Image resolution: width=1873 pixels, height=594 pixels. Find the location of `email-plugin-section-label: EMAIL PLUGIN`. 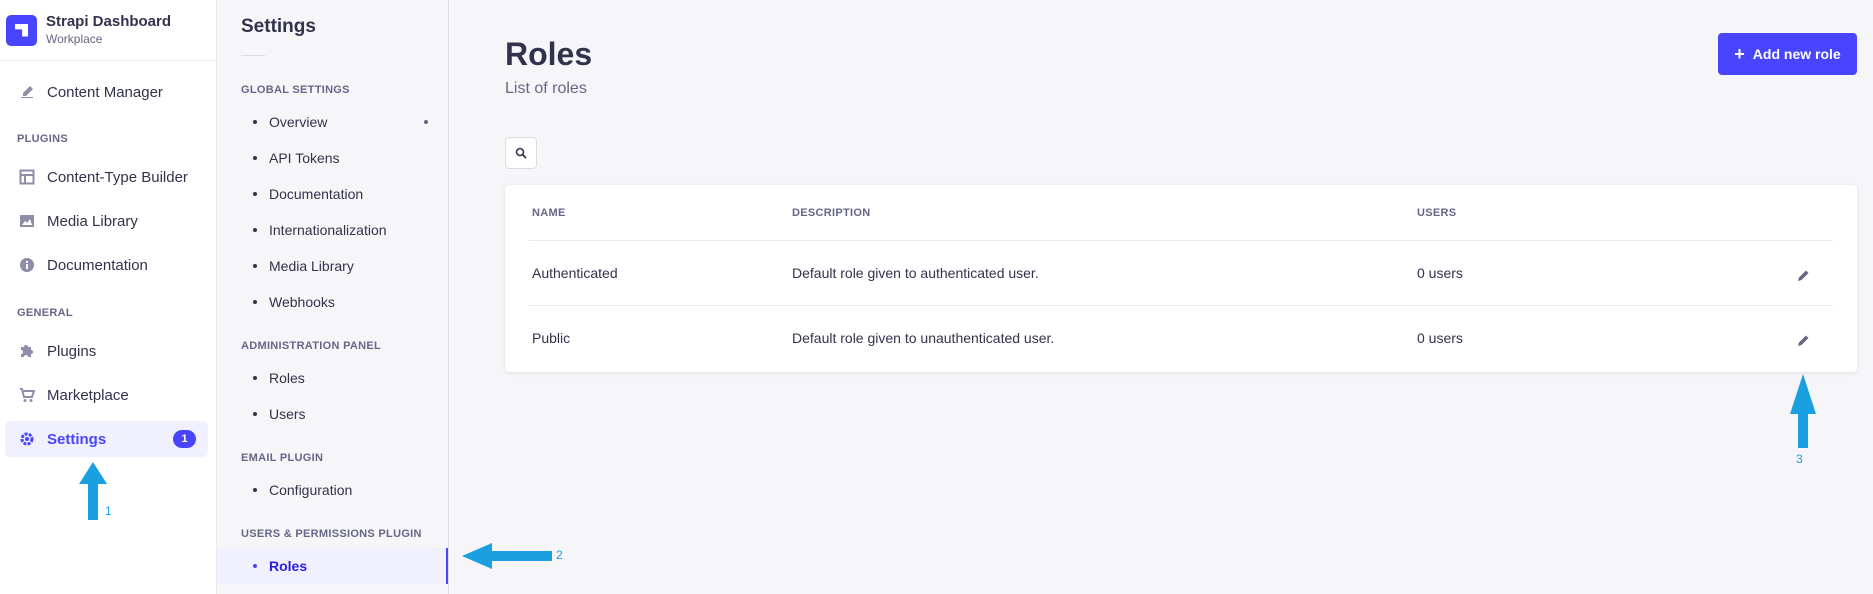

email-plugin-section-label: EMAIL PLUGIN is located at coordinates (282, 458).